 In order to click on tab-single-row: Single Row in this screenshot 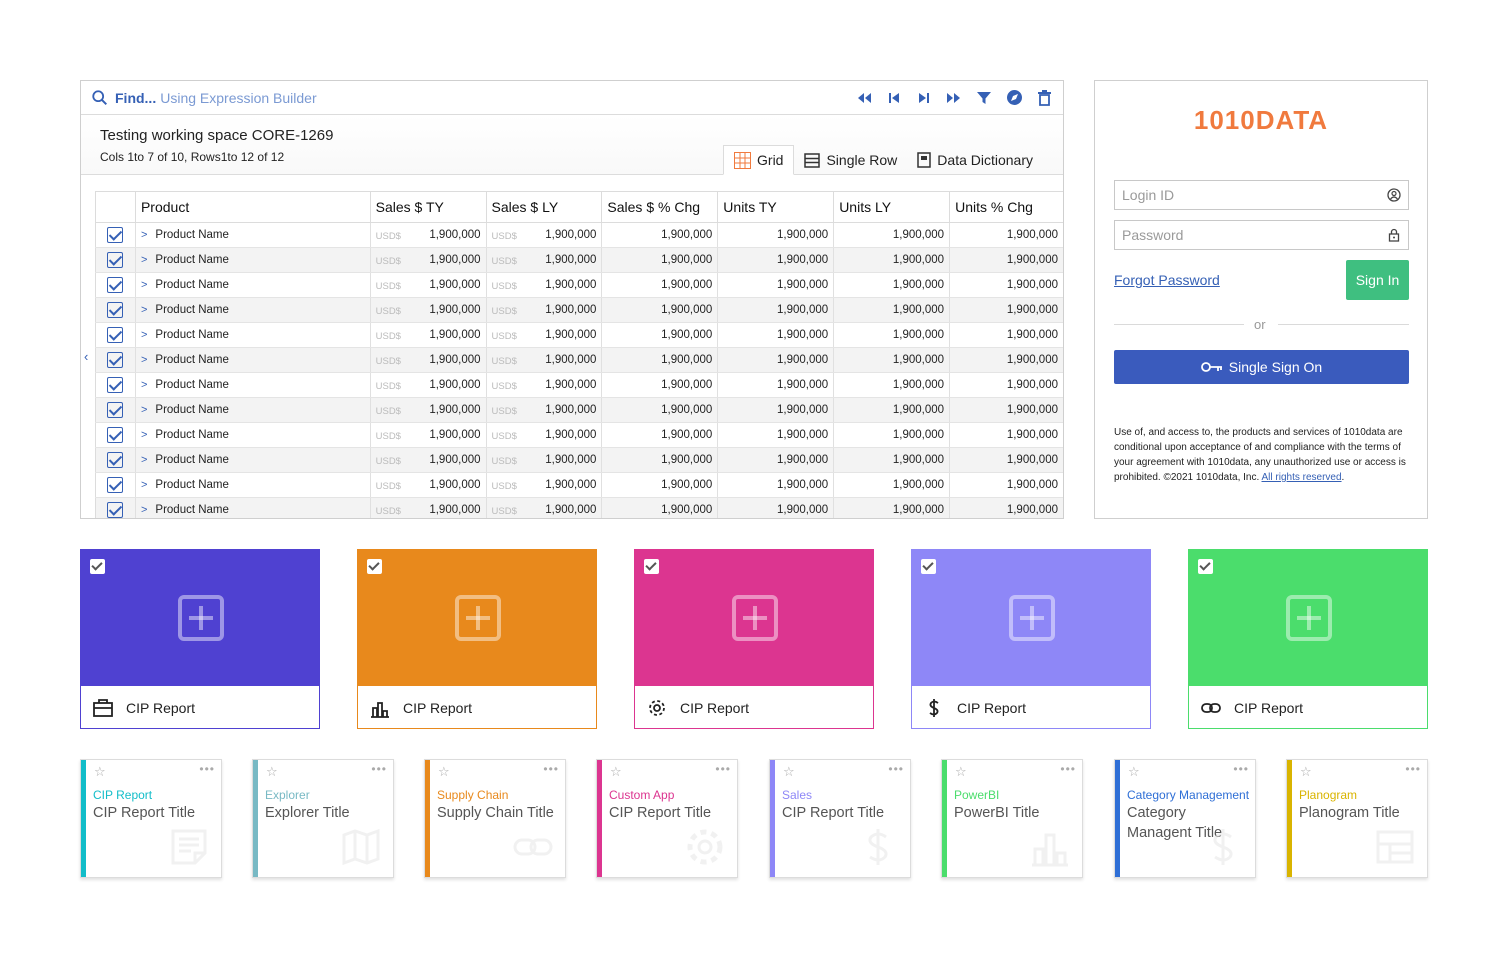, I will do `click(850, 160)`.